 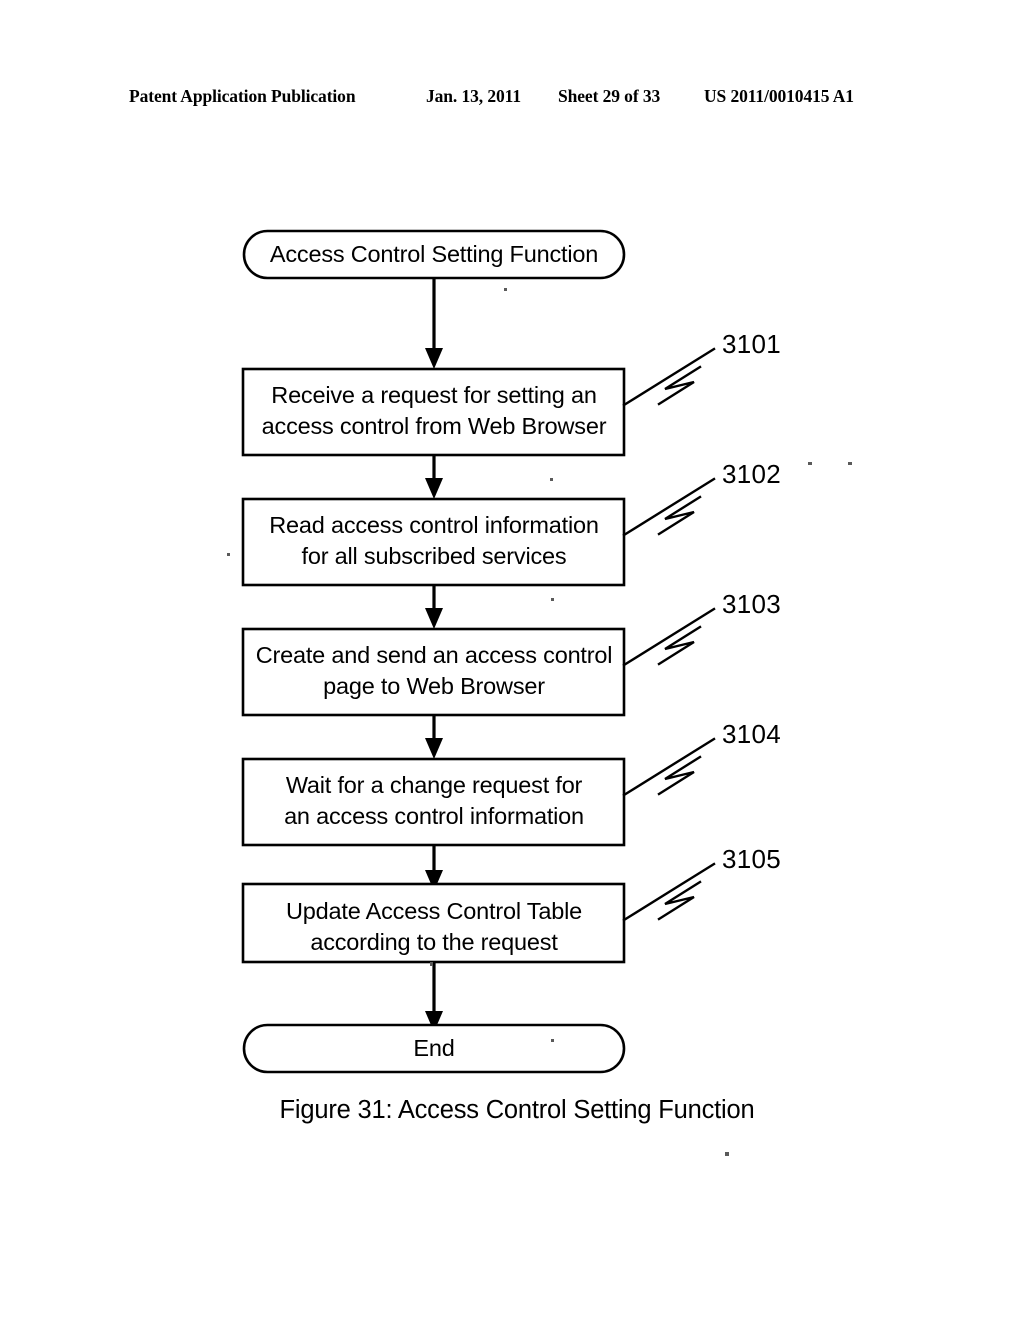 I want to click on reference-leader-3104: 3104, so click(x=701, y=758).